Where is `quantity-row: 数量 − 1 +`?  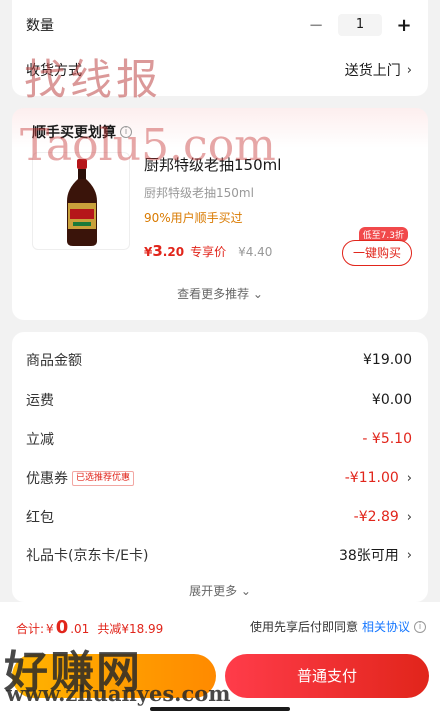 quantity-row: 数量 − 1 + is located at coordinates (219, 25).